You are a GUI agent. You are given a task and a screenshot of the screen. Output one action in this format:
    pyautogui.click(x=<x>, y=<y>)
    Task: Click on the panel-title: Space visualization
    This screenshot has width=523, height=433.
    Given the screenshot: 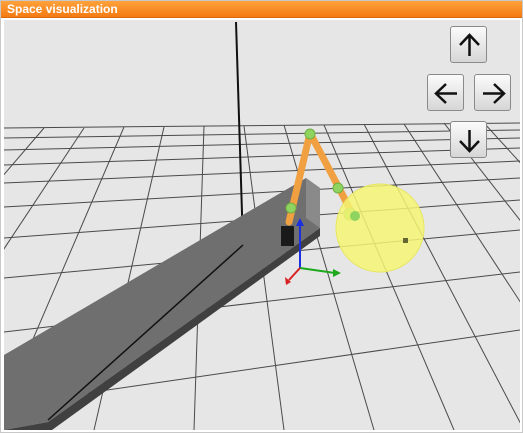 What is the action you would take?
    pyautogui.click(x=62, y=9)
    